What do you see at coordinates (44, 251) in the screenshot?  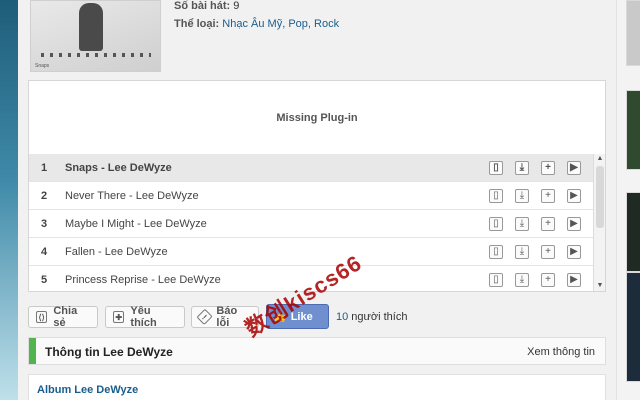 I see `track-number: 4` at bounding box center [44, 251].